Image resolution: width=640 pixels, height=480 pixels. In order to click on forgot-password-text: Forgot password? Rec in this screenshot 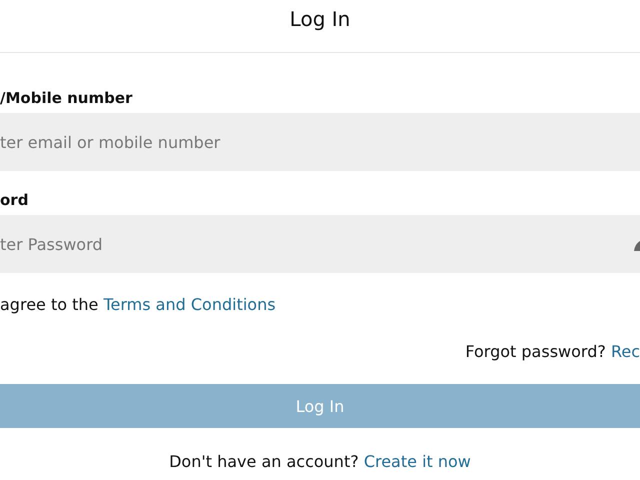, I will do `click(552, 352)`.